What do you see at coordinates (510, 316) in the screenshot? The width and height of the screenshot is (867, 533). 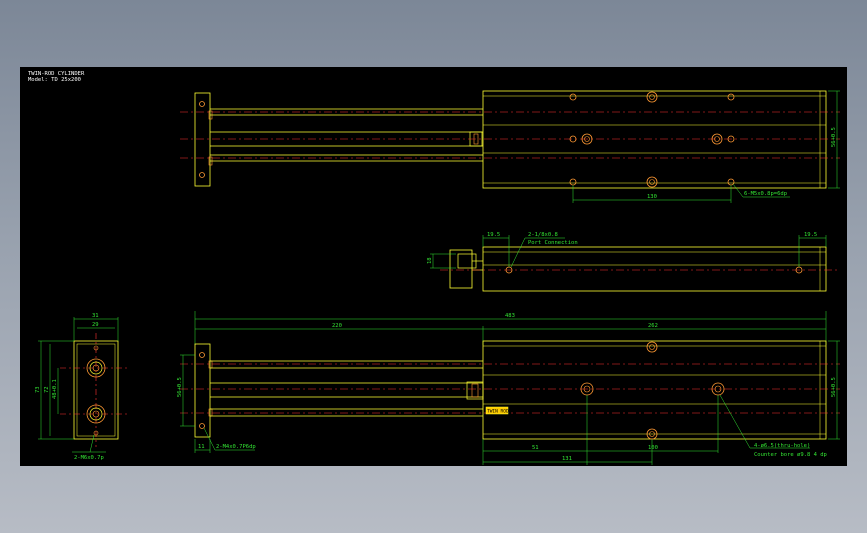 I see `dim-total-length: 483` at bounding box center [510, 316].